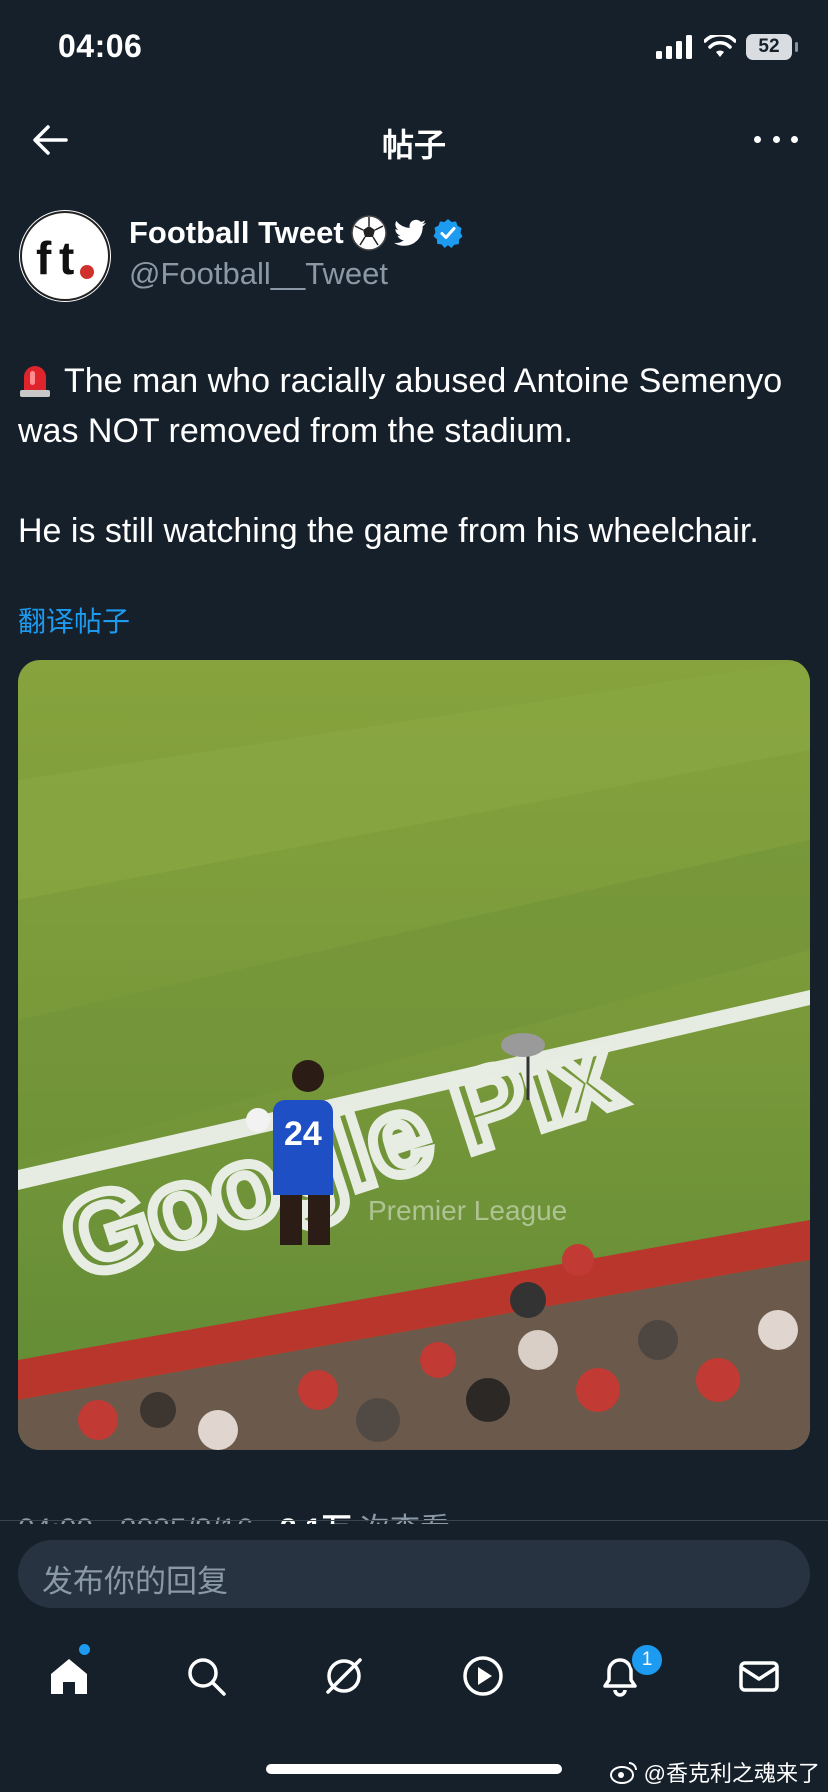 The height and width of the screenshot is (1792, 828). What do you see at coordinates (44, 258) in the screenshot?
I see `svg-text: f` at bounding box center [44, 258].